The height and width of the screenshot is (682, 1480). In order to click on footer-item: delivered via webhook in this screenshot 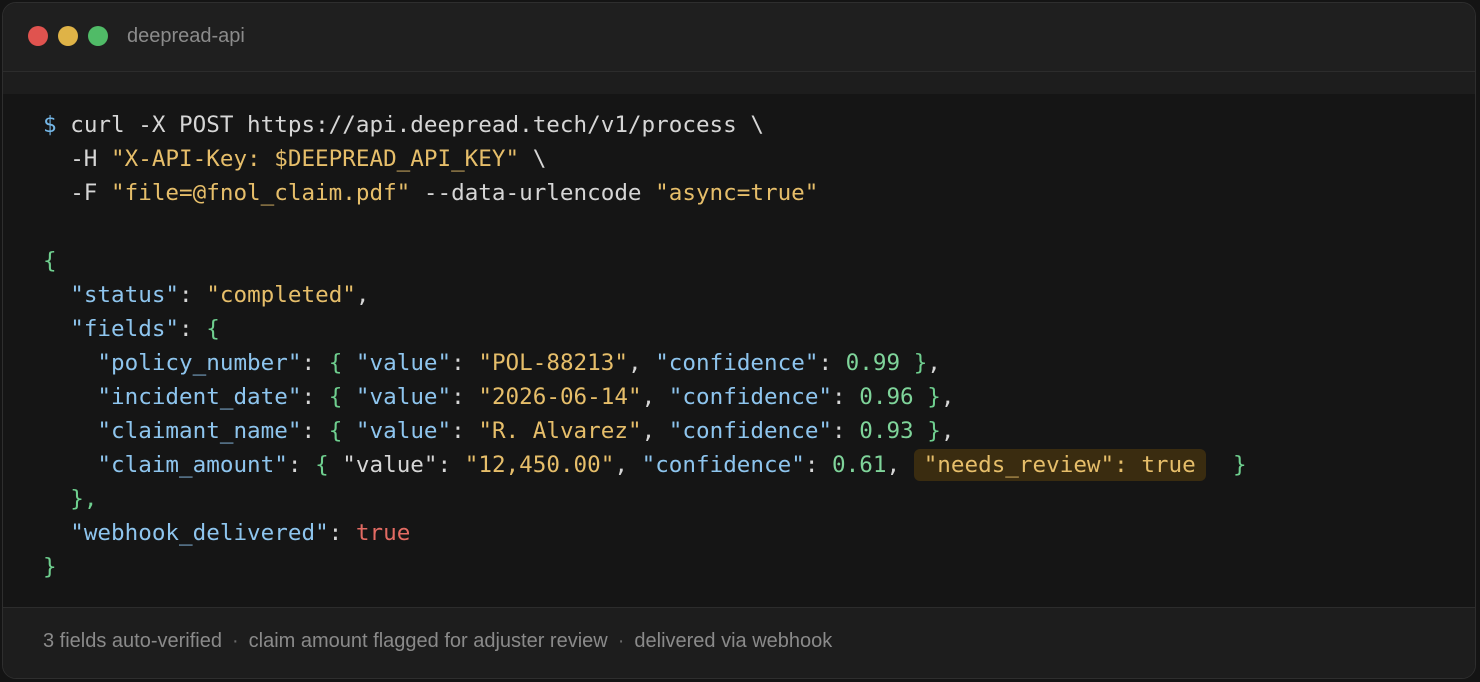, I will do `click(733, 641)`.